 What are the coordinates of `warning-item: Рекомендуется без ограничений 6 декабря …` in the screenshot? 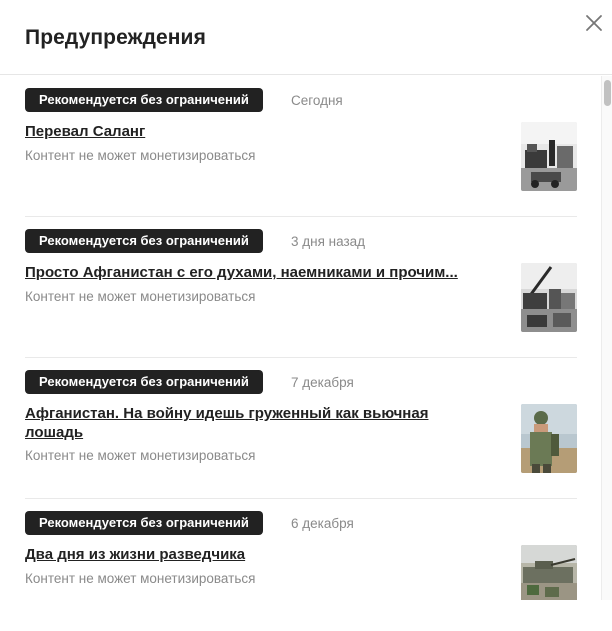 It's located at (301, 549).